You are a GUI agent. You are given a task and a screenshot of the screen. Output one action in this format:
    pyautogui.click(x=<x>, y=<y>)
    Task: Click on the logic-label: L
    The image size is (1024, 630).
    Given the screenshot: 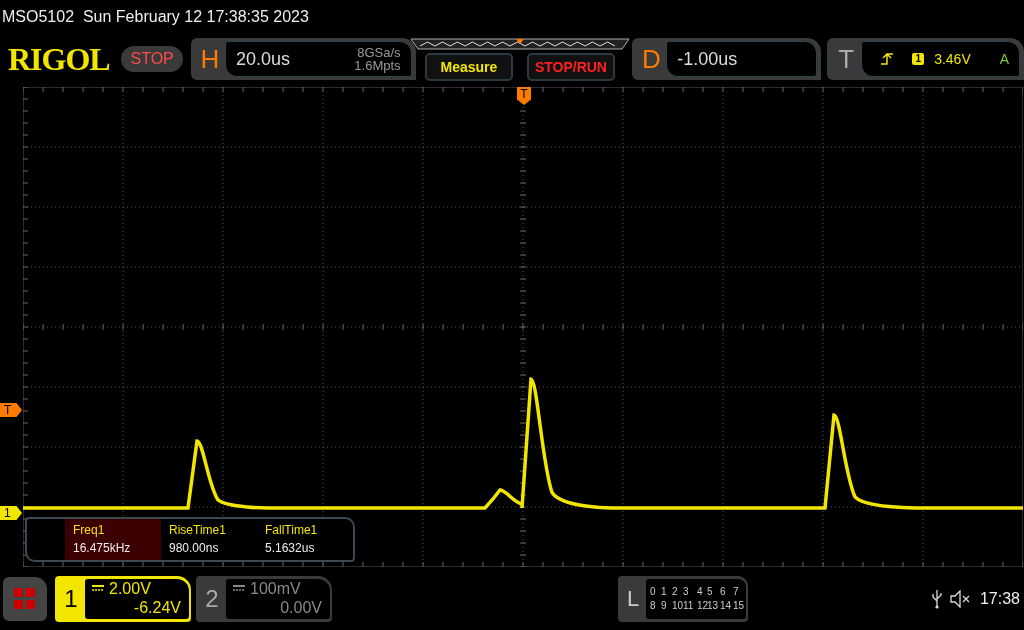 What is the action you would take?
    pyautogui.click(x=633, y=598)
    